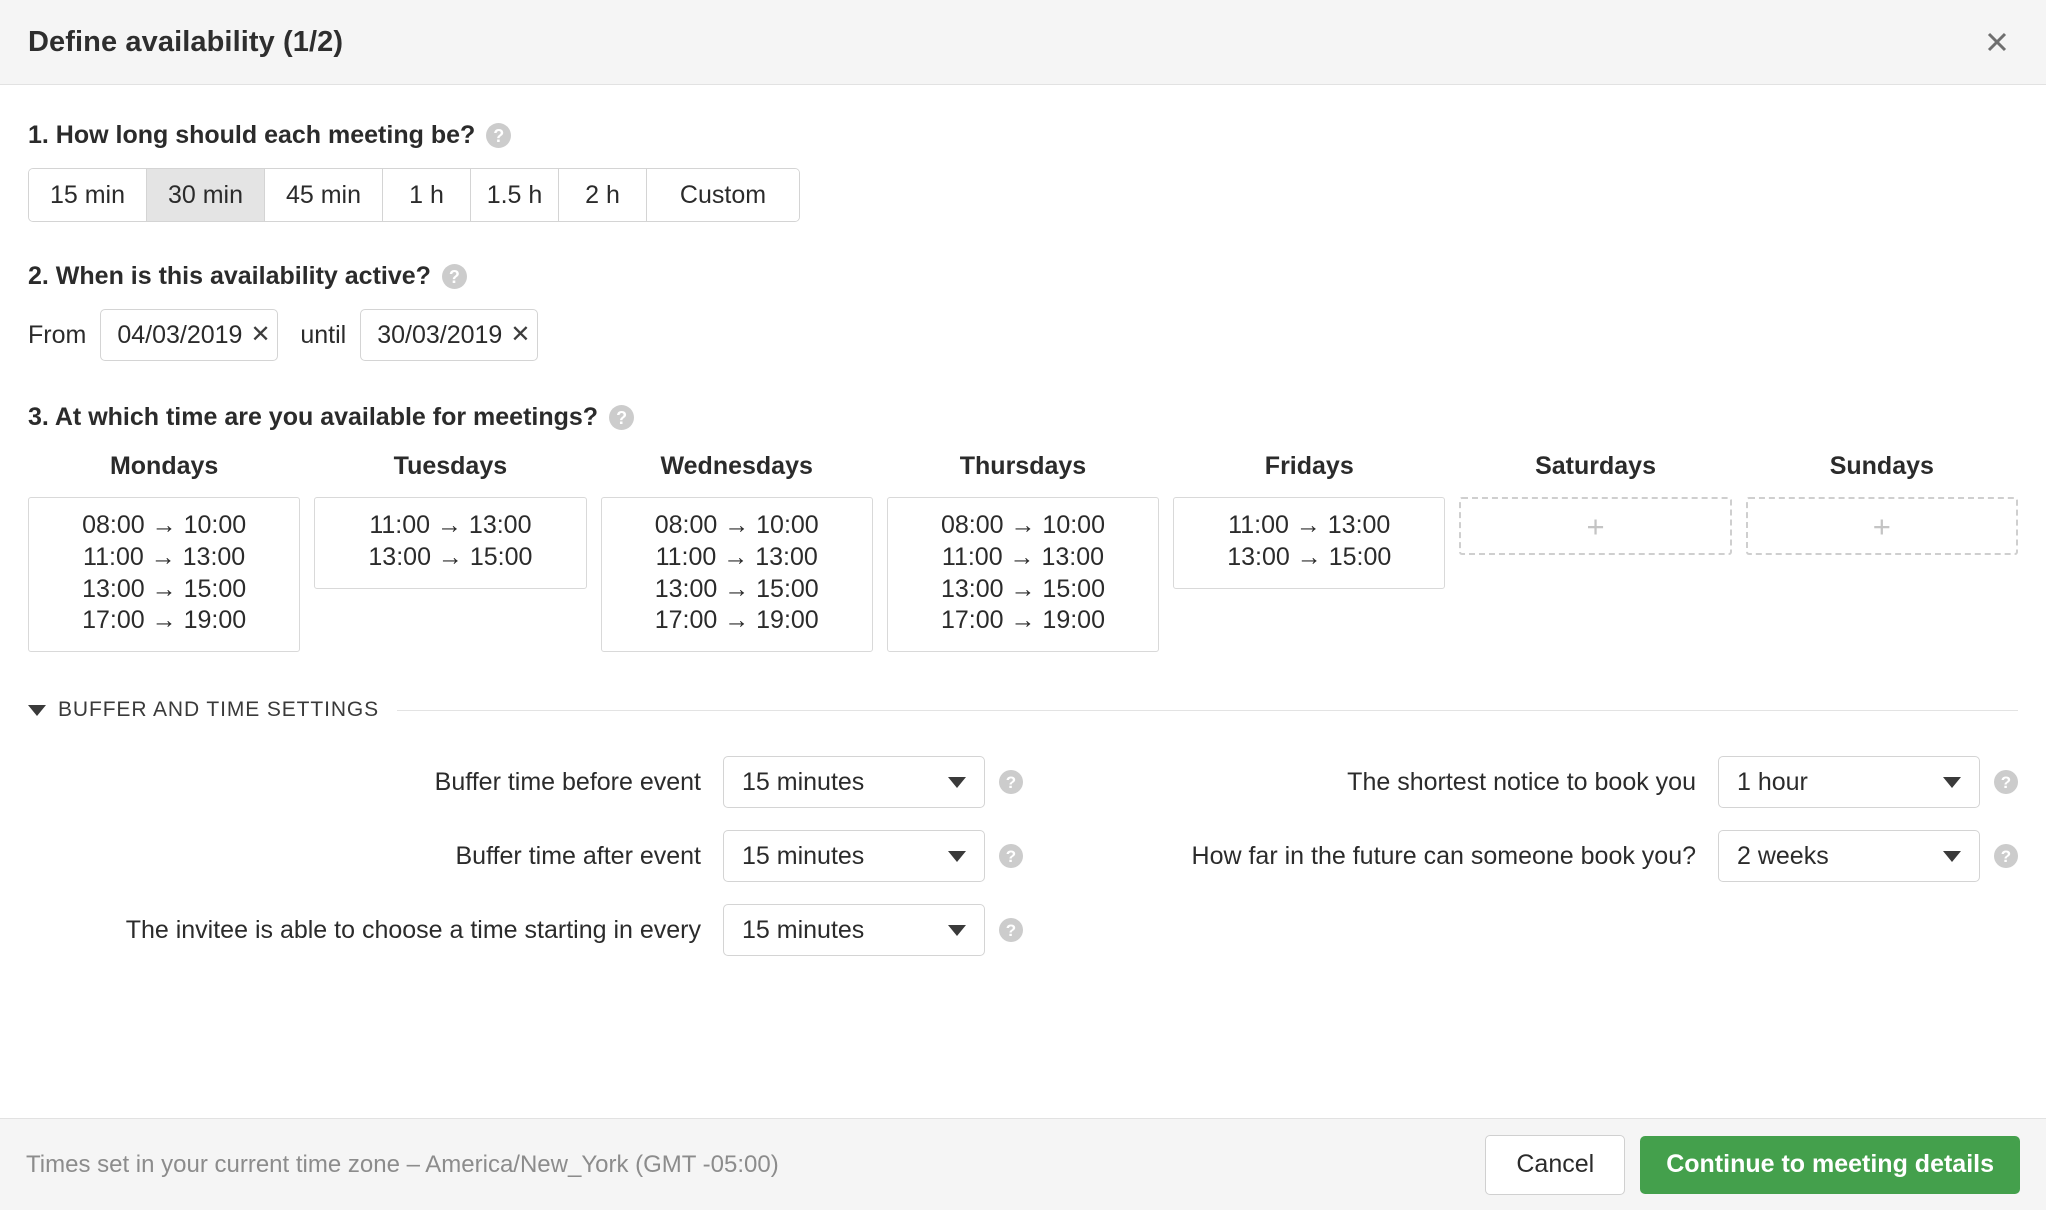 Image resolution: width=2046 pixels, height=1210 pixels. Describe the element at coordinates (854, 856) in the screenshot. I see `buffer-after-select: 15 minutes` at that location.